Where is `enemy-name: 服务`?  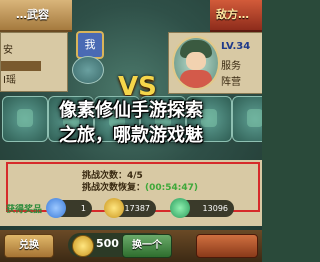
enemy-name: 服务 is located at coordinates (231, 66).